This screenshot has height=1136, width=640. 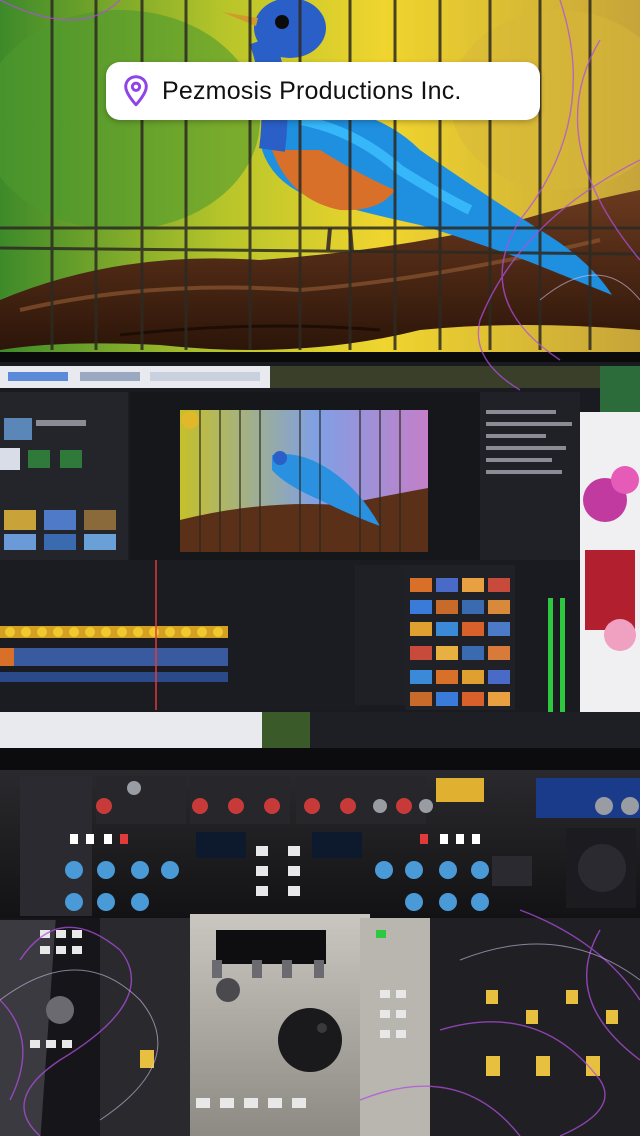 What do you see at coordinates (312, 90) in the screenshot?
I see `location-text: Pezmosis Productions Inc.` at bounding box center [312, 90].